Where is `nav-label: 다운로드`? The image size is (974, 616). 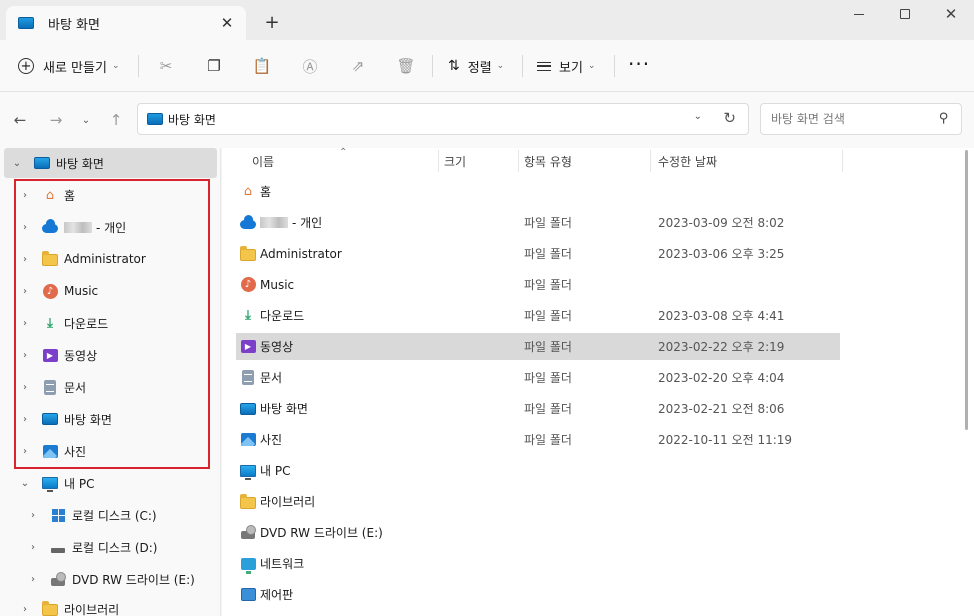 nav-label: 다운로드 is located at coordinates (86, 323).